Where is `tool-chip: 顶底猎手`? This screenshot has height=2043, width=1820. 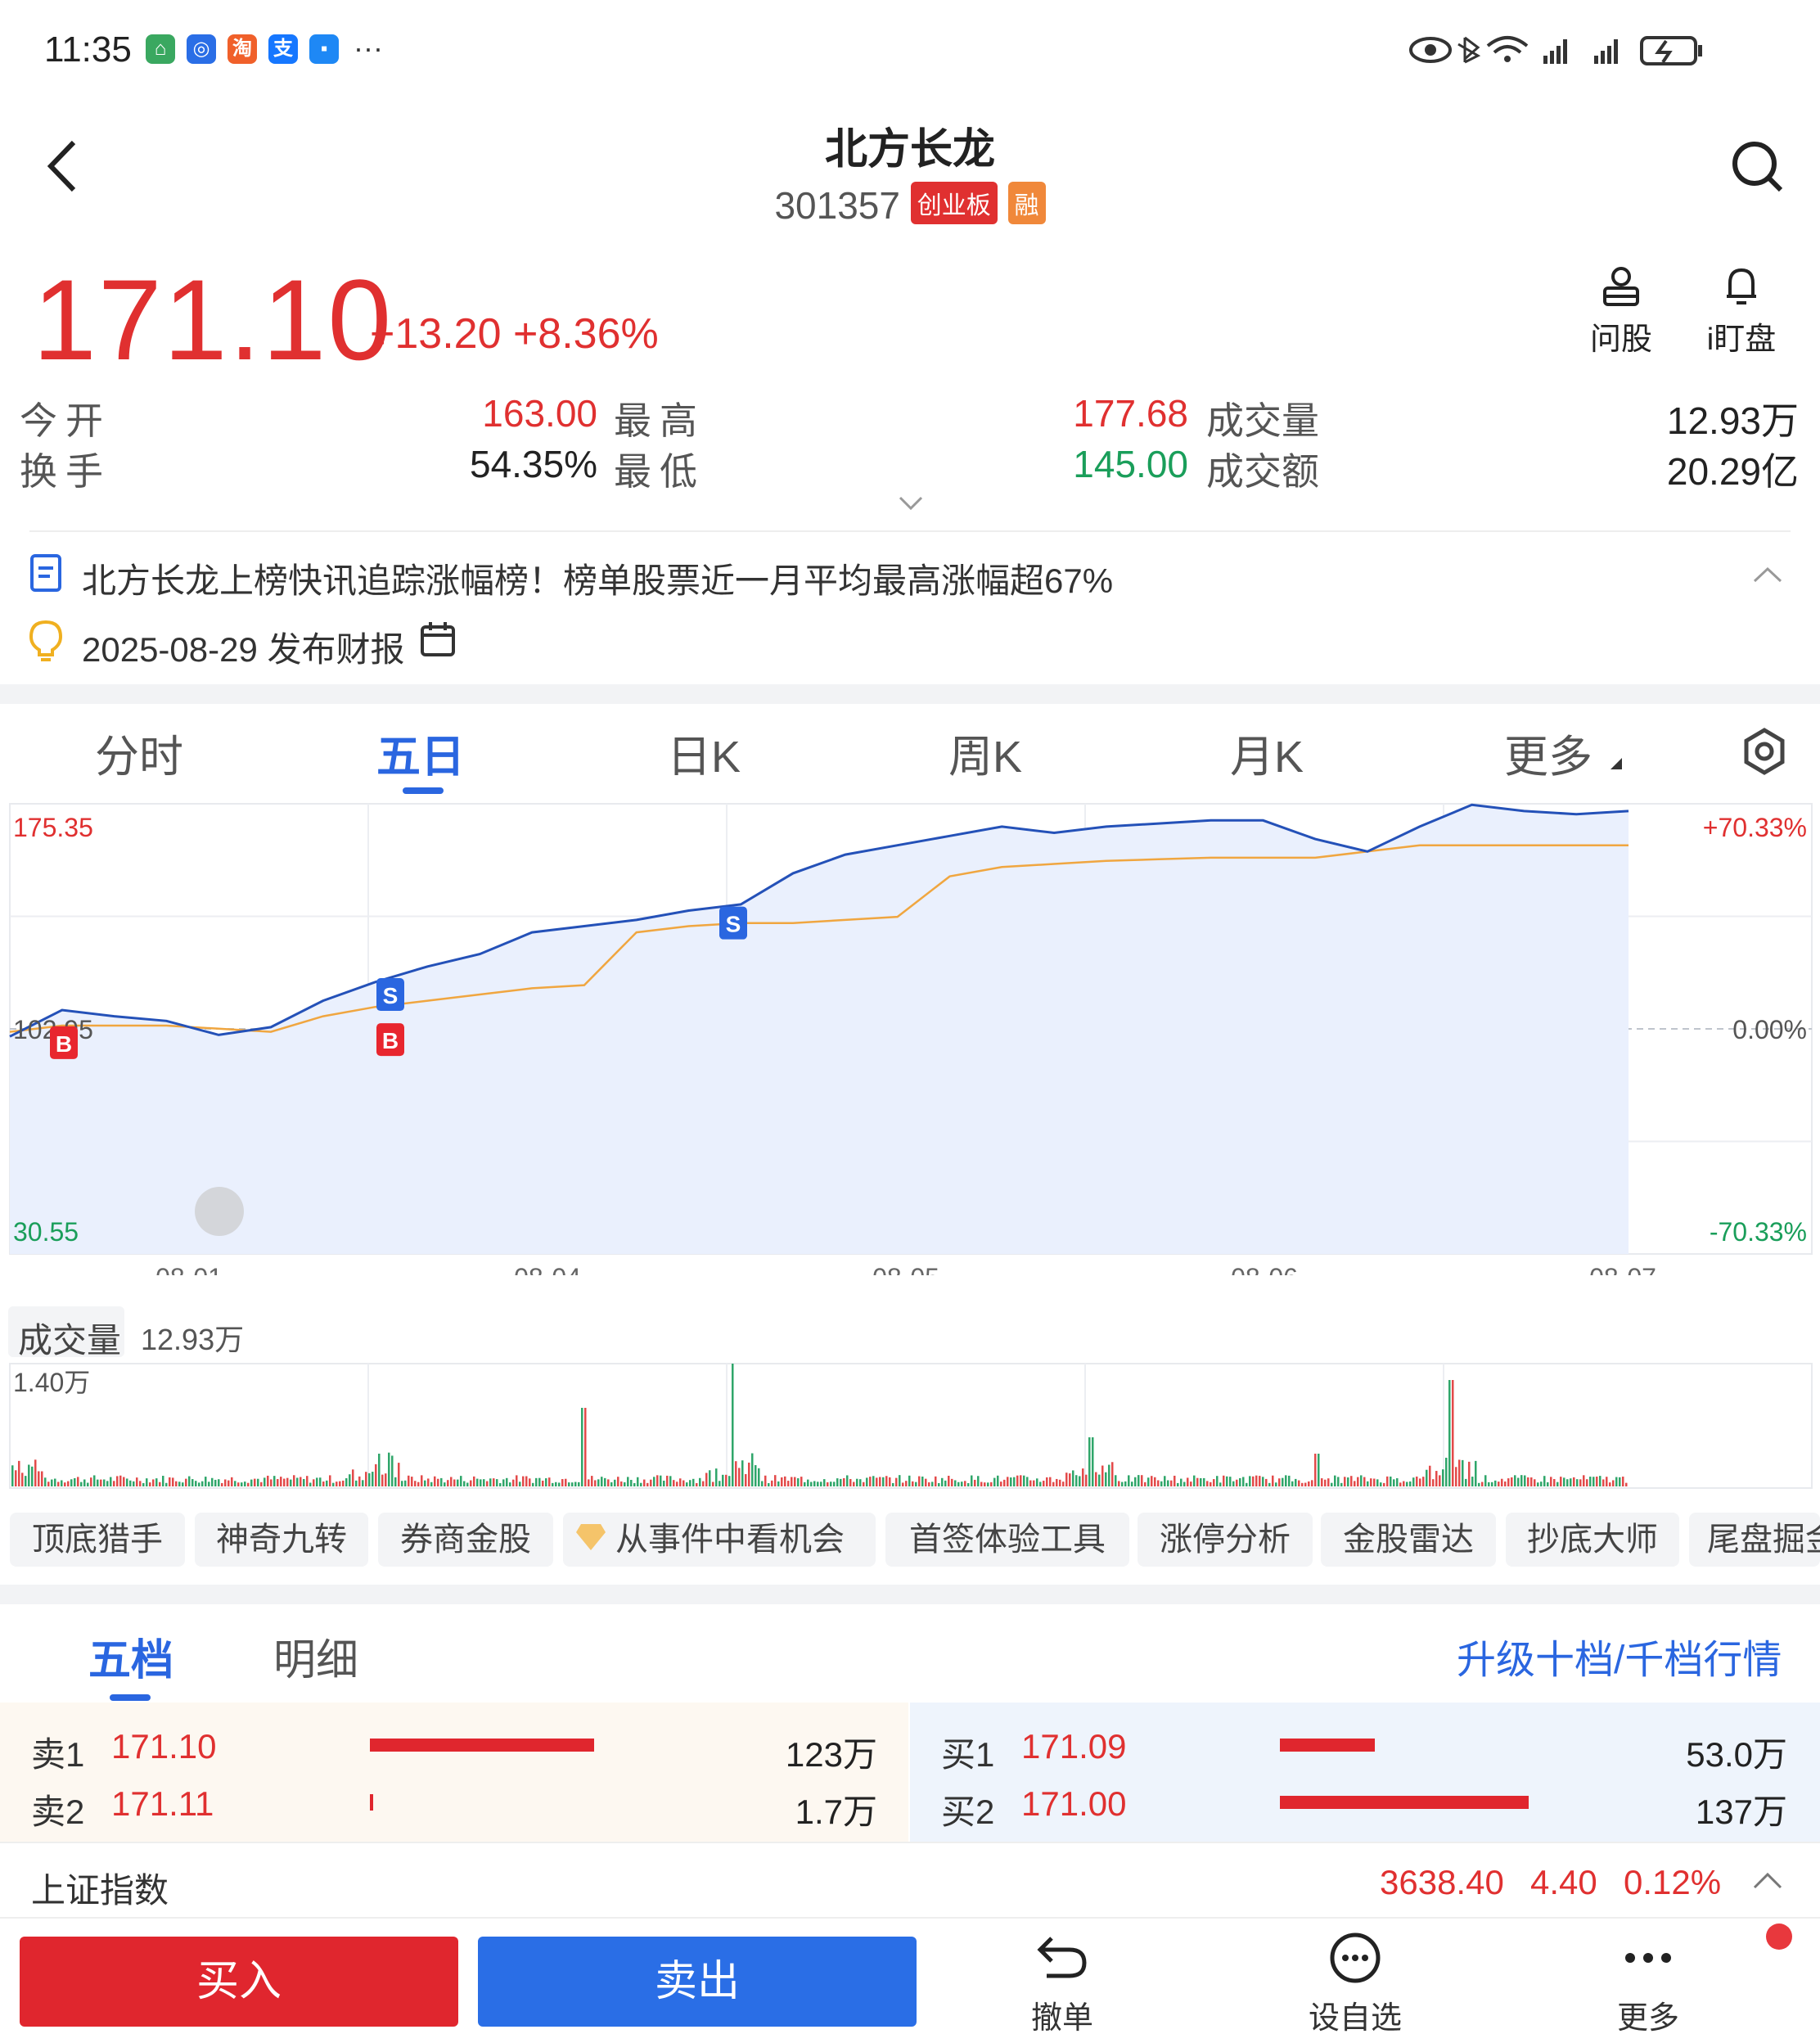
tool-chip: 顶底猎手 is located at coordinates (98, 1540).